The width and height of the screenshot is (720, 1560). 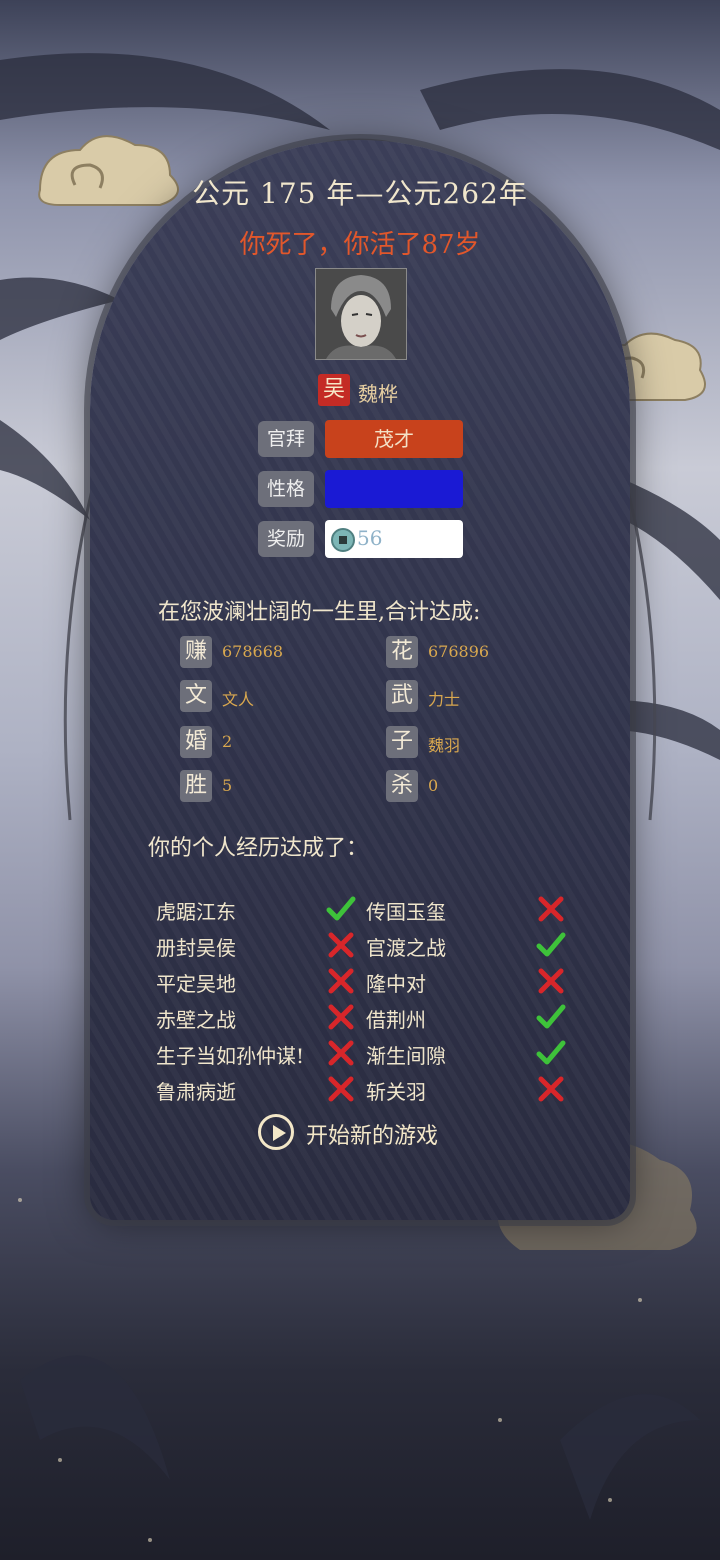 What do you see at coordinates (196, 912) in the screenshot?
I see `history-item-label: 虎踞江东` at bounding box center [196, 912].